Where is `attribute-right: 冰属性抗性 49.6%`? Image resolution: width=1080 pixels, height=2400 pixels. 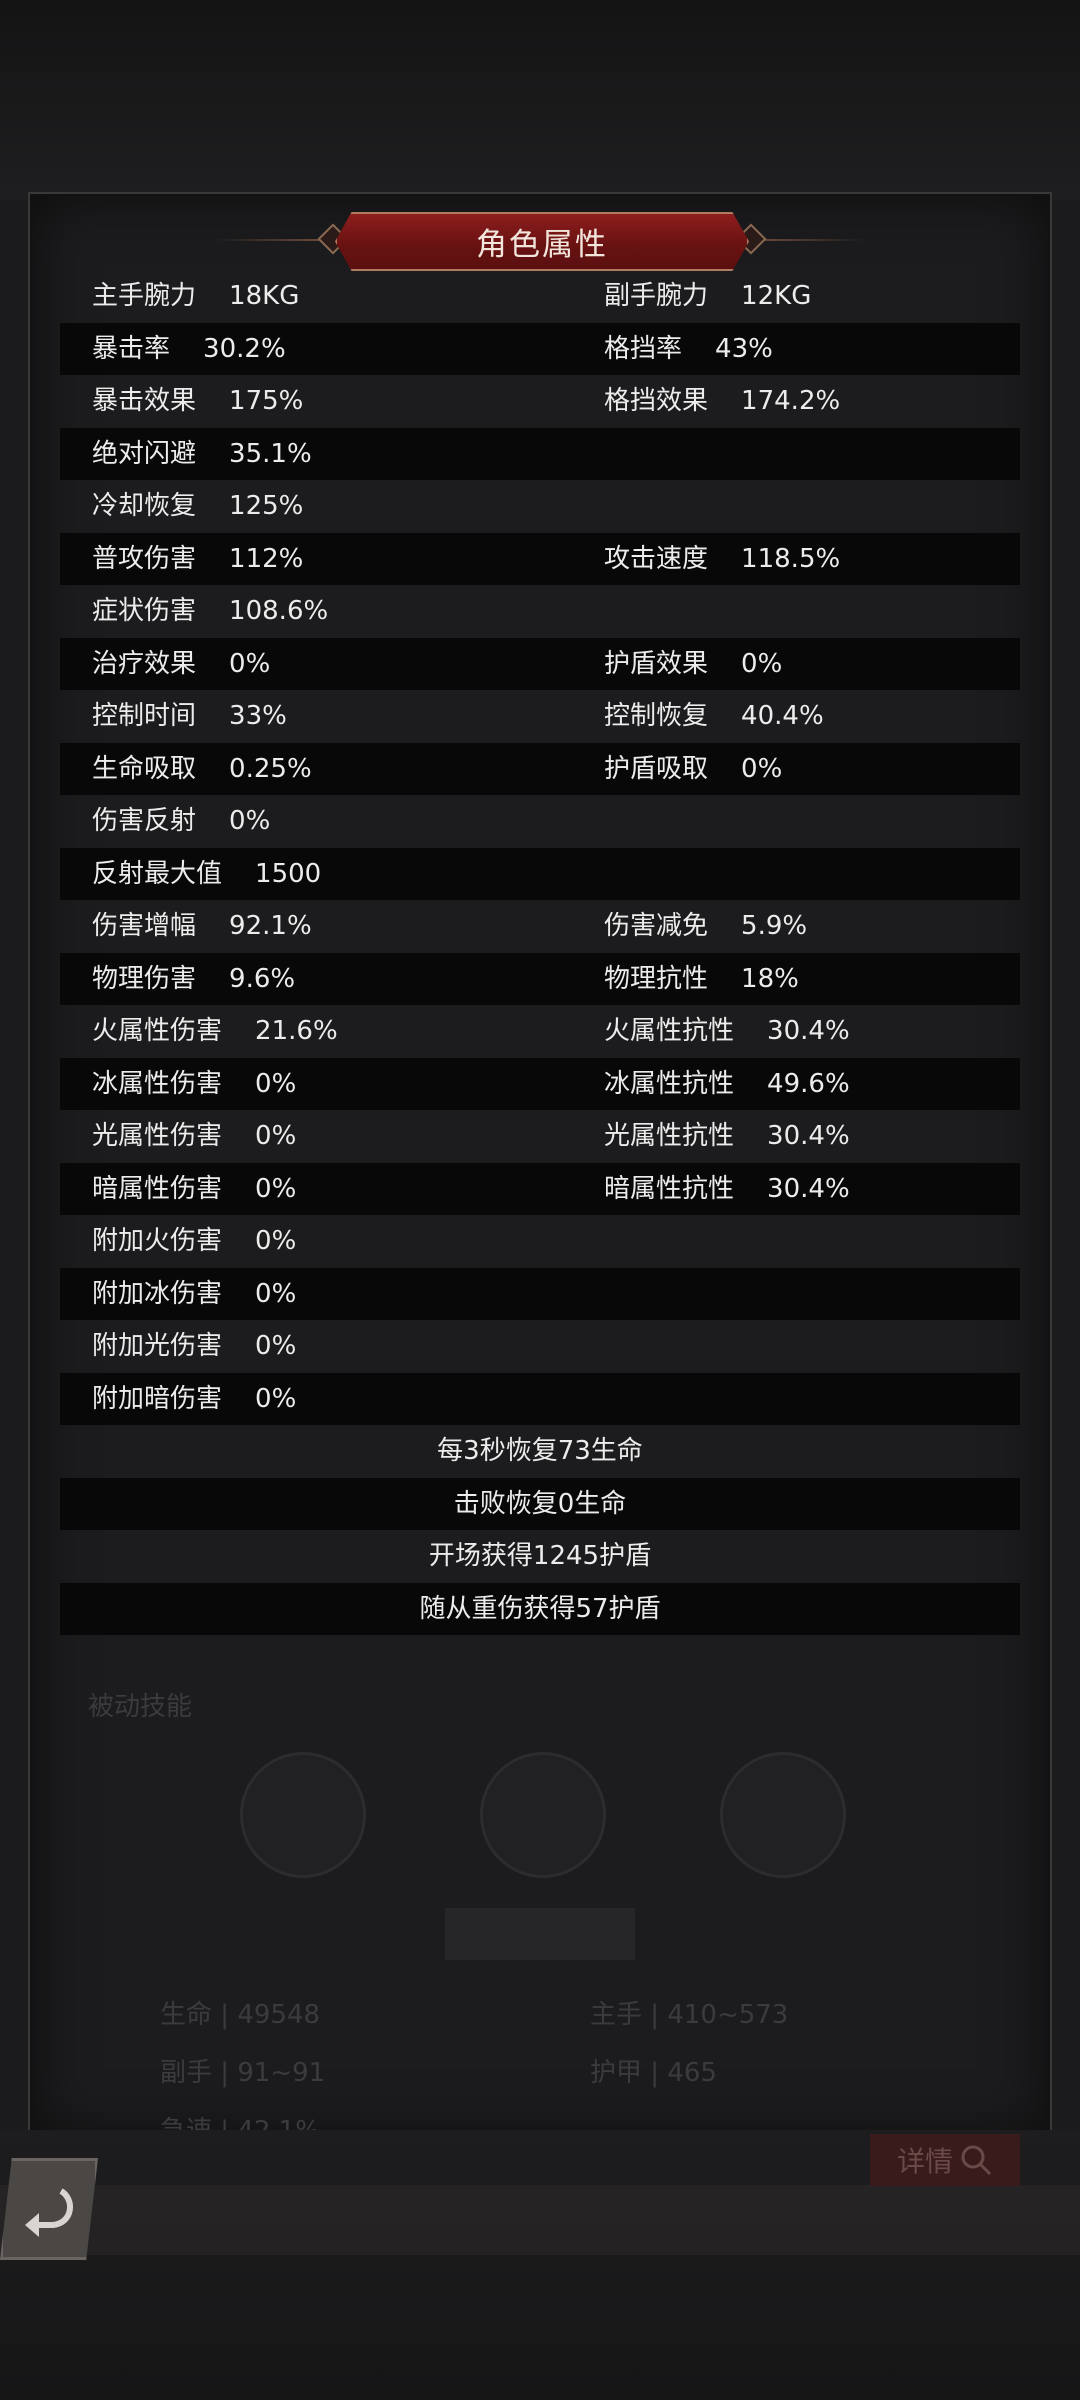 attribute-right: 冰属性抗性 49.6% is located at coordinates (727, 1083).